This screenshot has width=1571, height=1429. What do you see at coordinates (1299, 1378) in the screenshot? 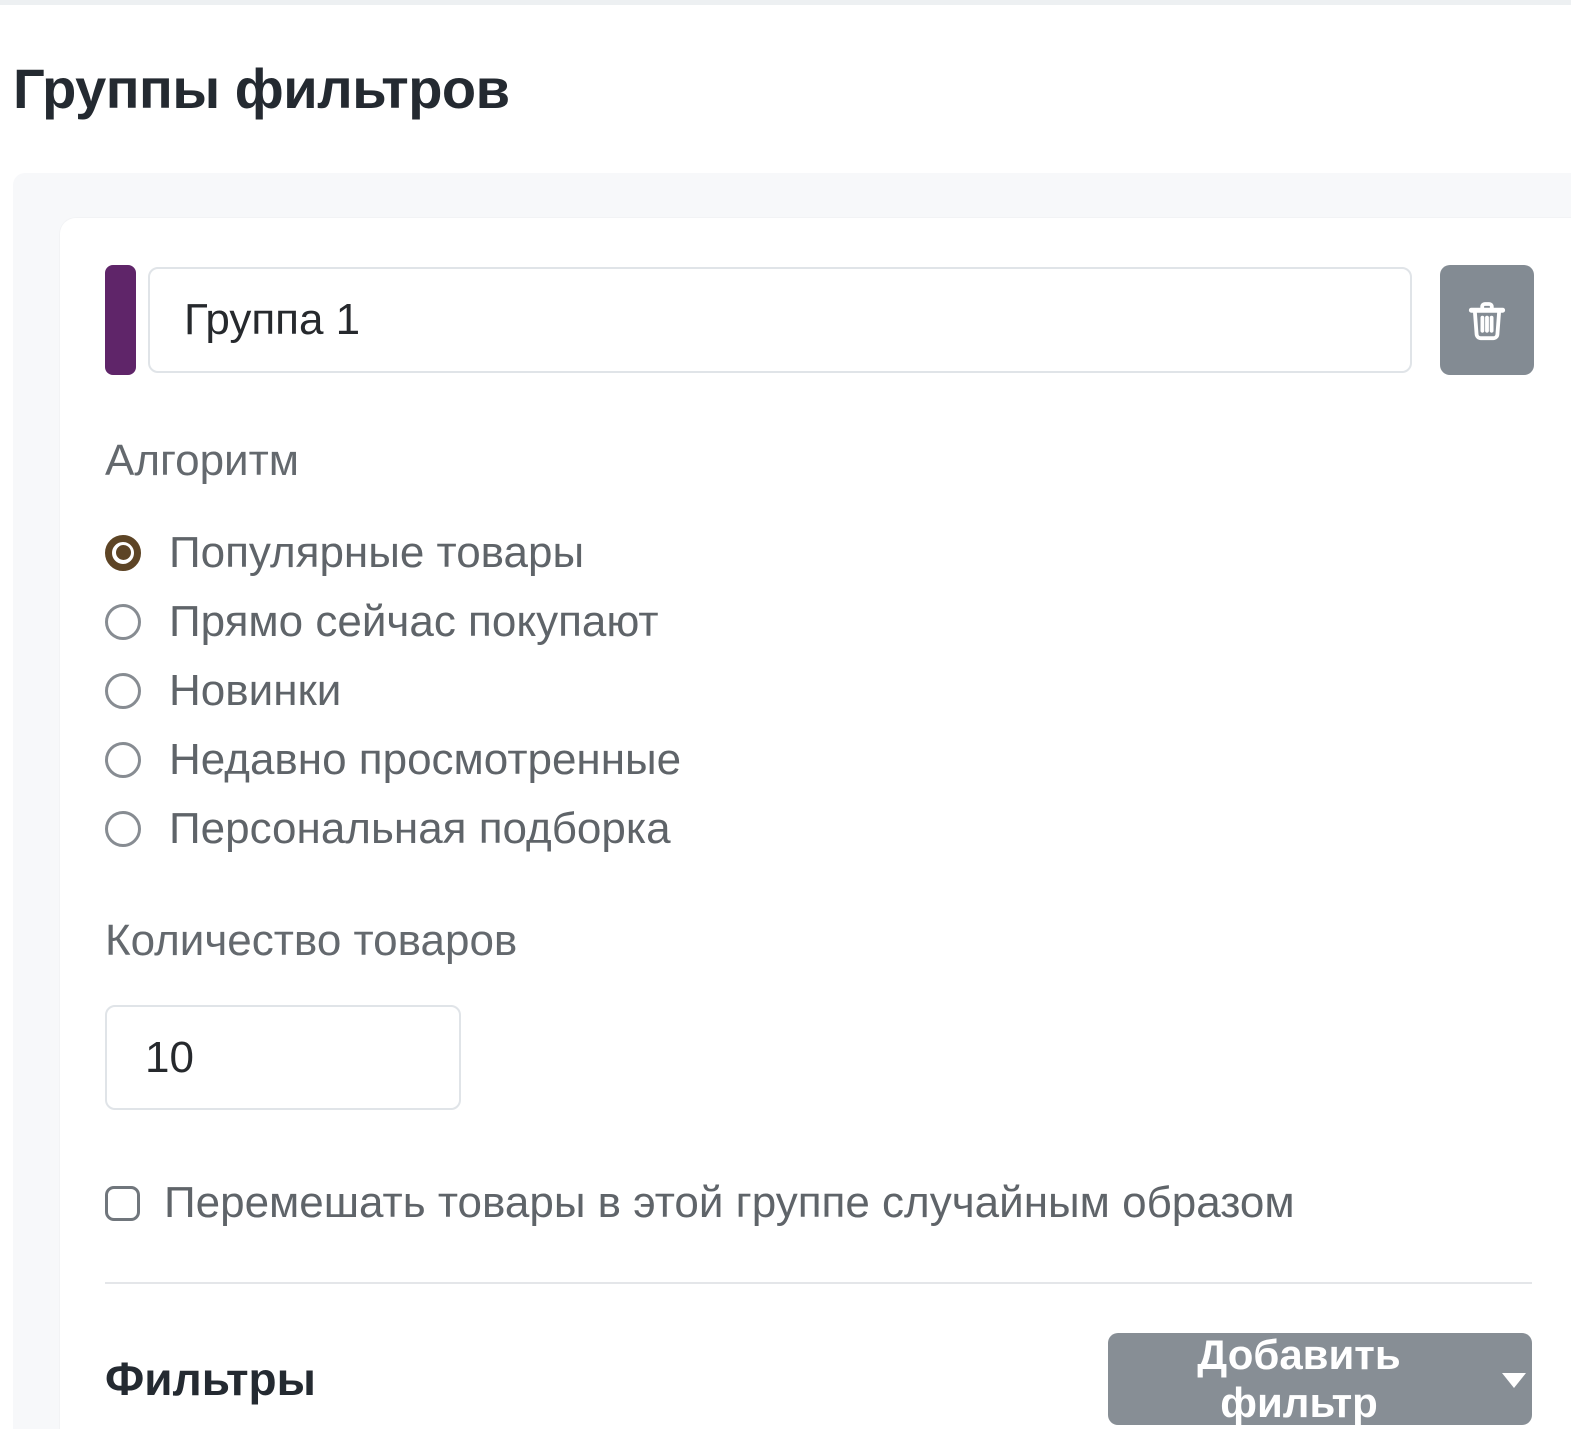
I see `add-filter-button-label: Добавить фильтр` at bounding box center [1299, 1378].